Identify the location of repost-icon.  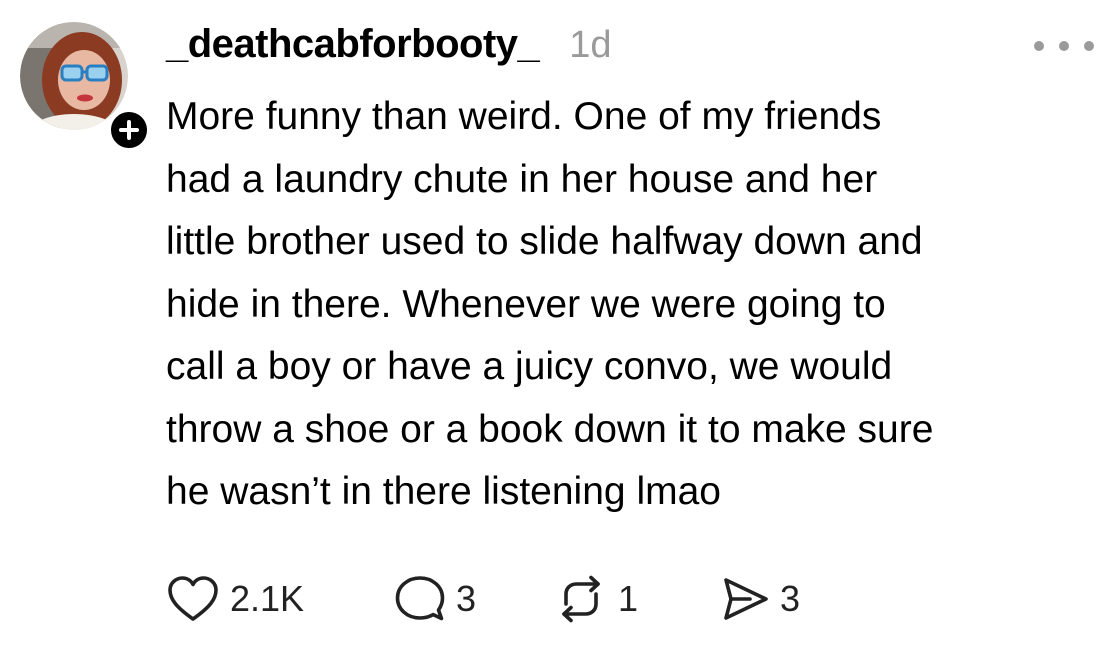
(581, 599).